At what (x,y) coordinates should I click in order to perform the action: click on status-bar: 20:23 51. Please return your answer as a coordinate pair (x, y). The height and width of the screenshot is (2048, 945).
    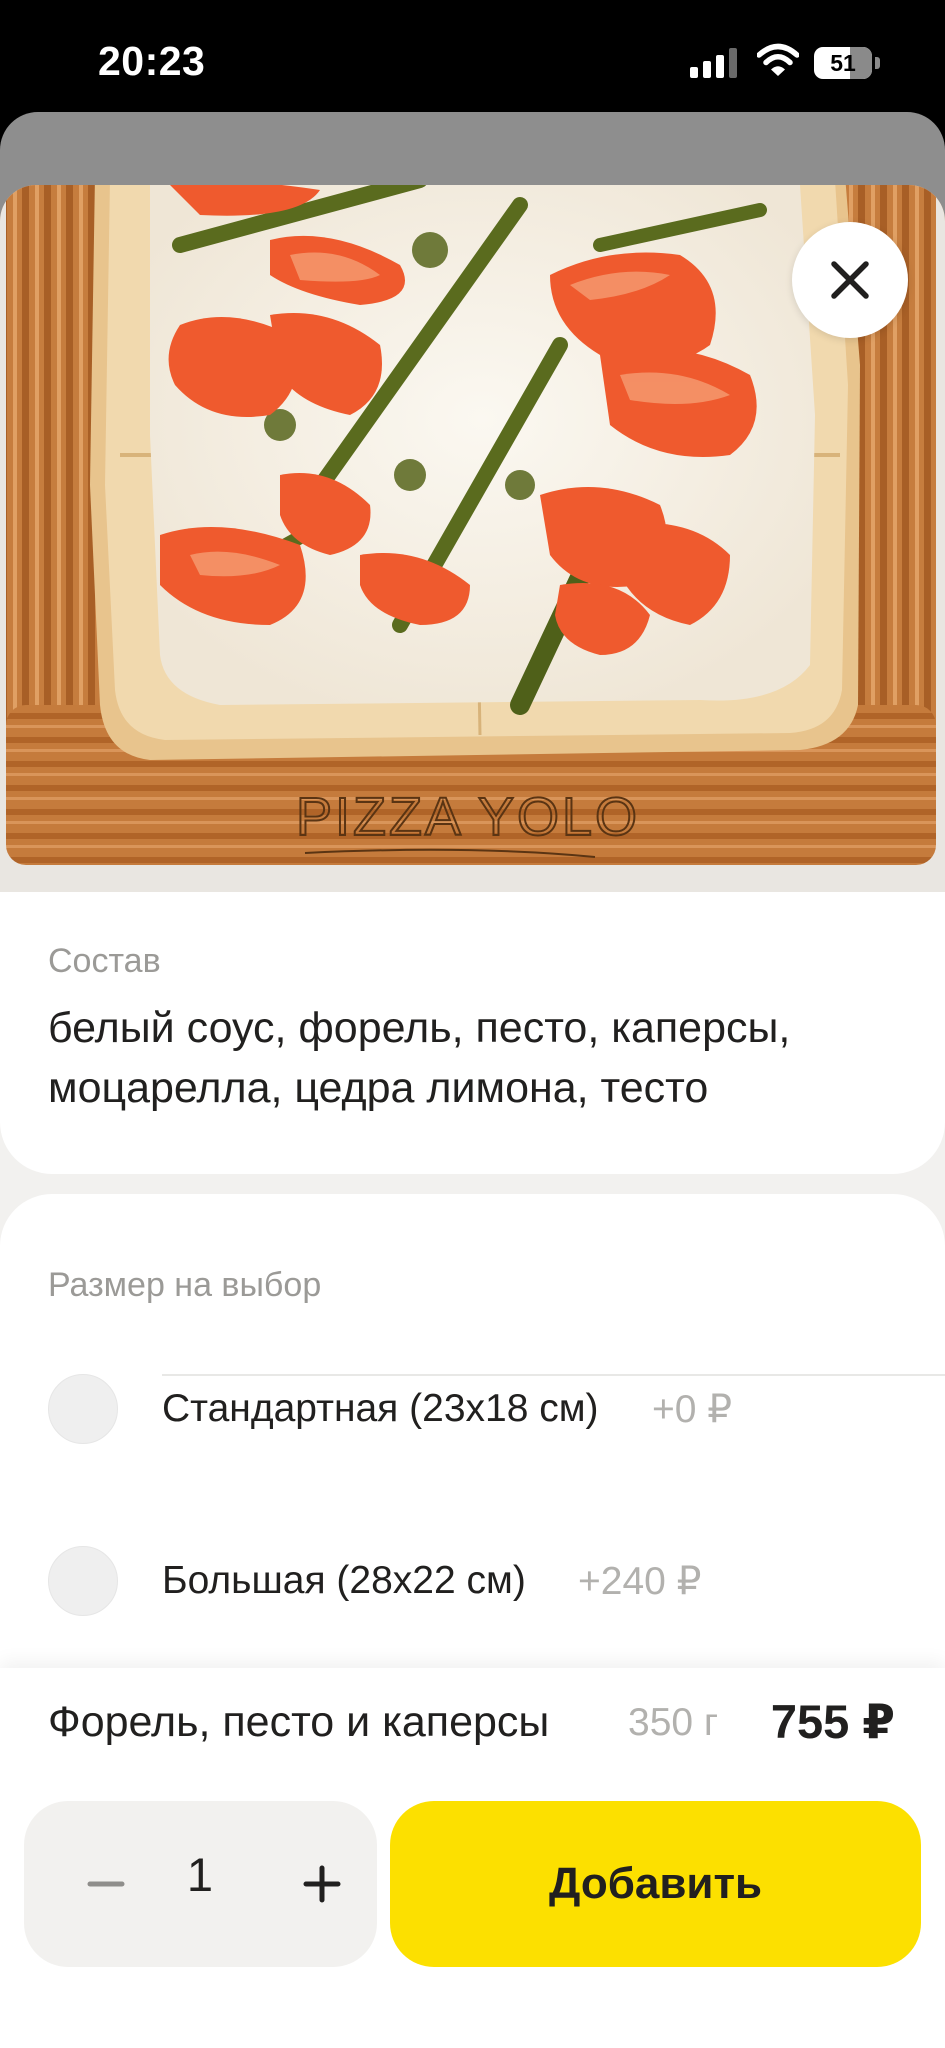
    Looking at the image, I should click on (472, 59).